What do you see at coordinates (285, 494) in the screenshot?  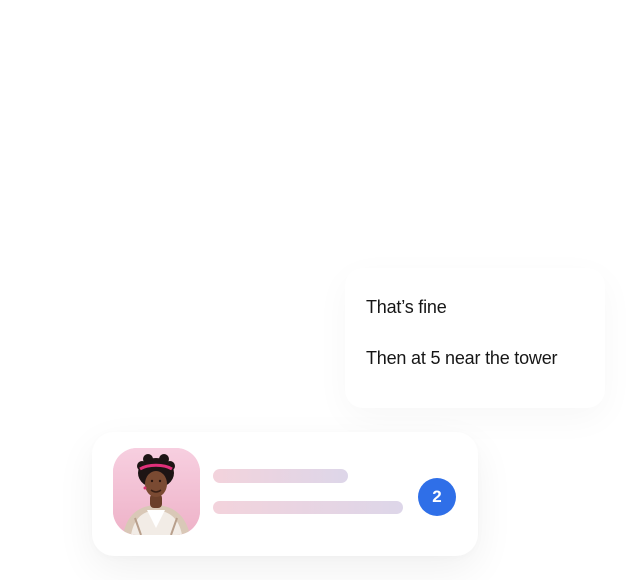 I see `conversation-card: 2` at bounding box center [285, 494].